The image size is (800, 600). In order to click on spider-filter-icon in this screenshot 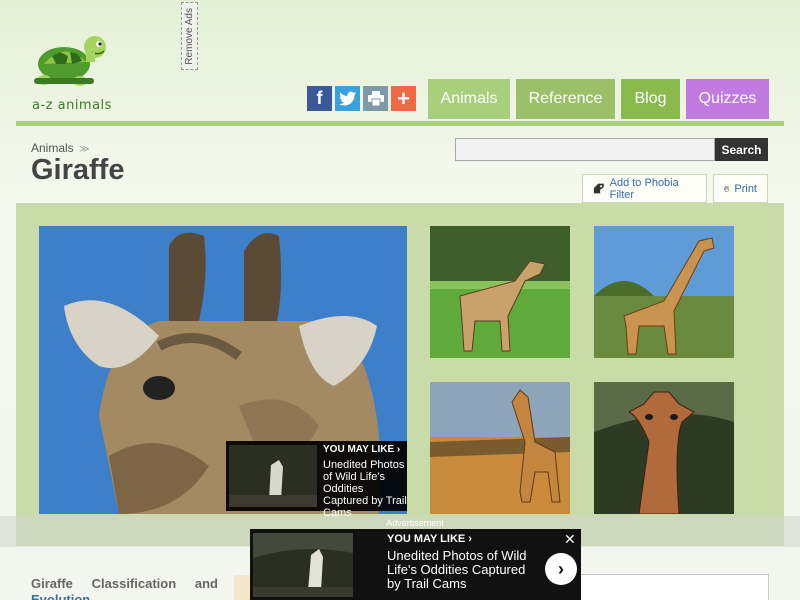, I will do `click(598, 188)`.